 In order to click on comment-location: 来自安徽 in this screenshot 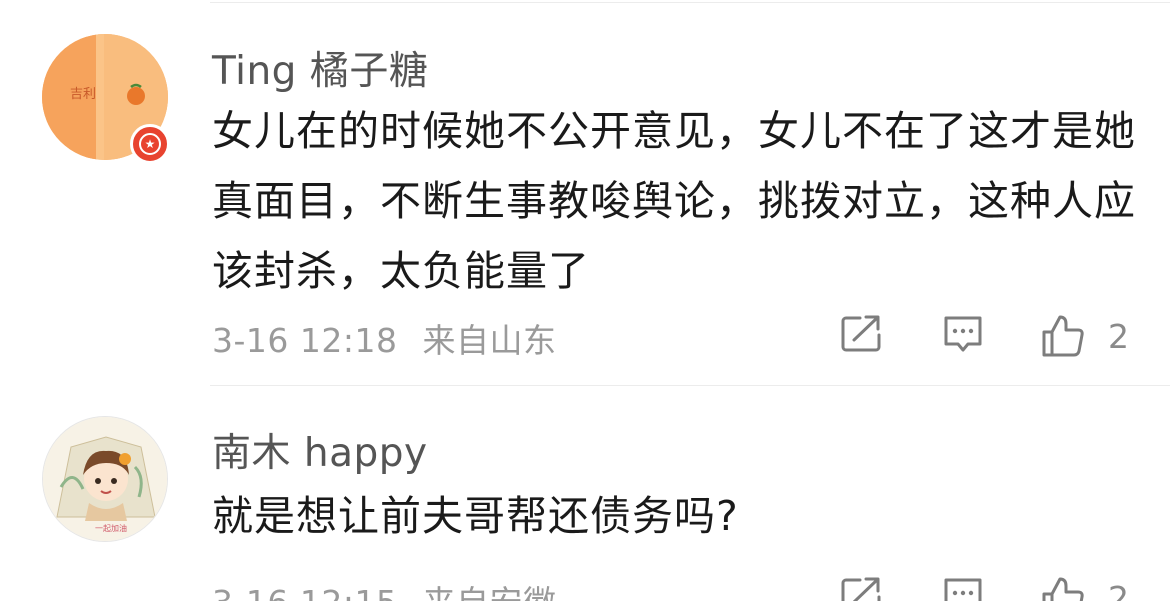, I will do `click(490, 592)`.